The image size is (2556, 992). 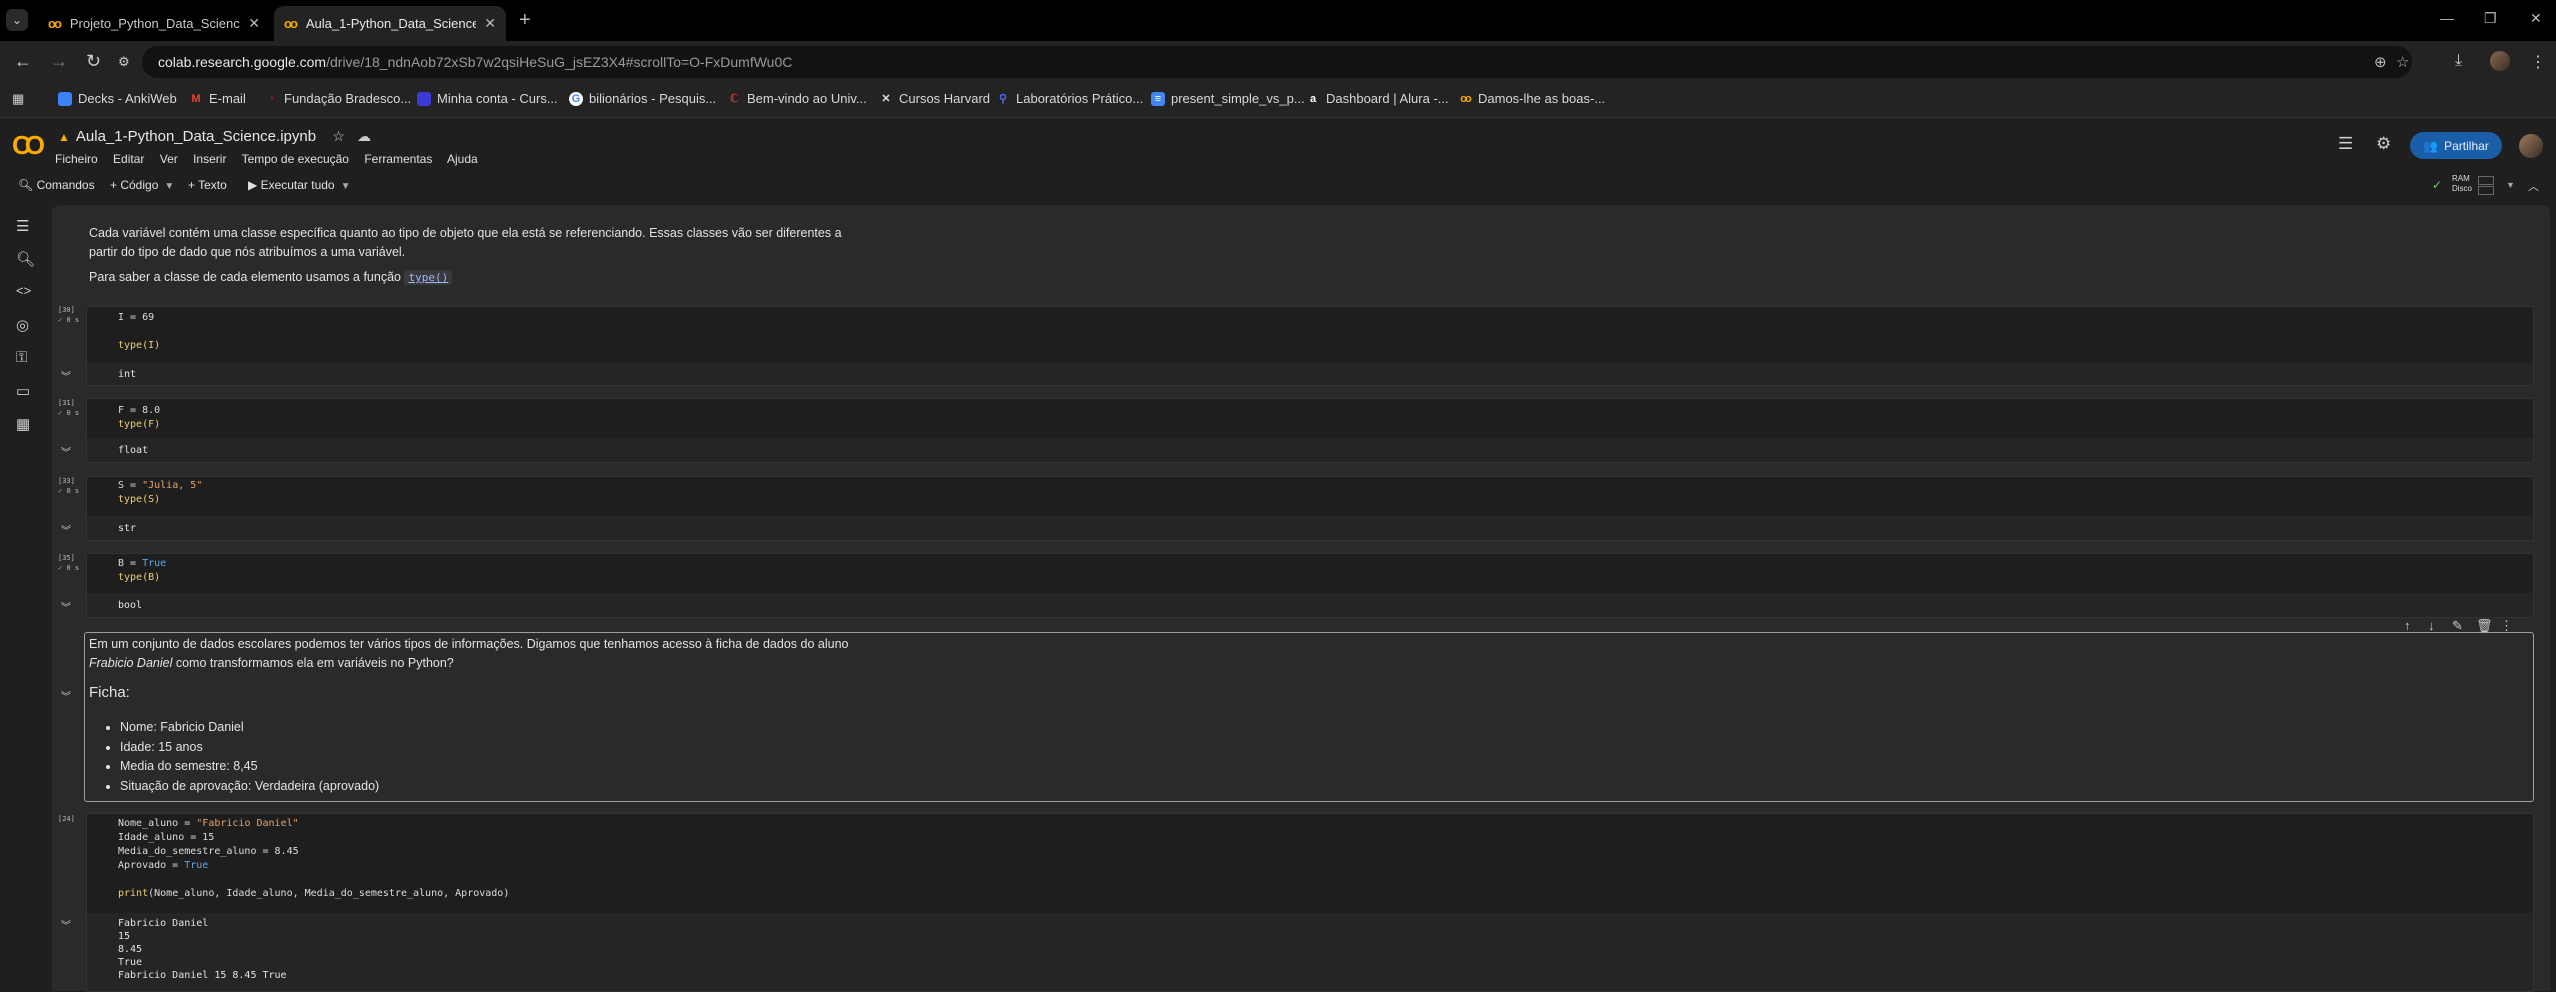 What do you see at coordinates (22, 226) in the screenshot?
I see `table-of-contents-icon: ☰` at bounding box center [22, 226].